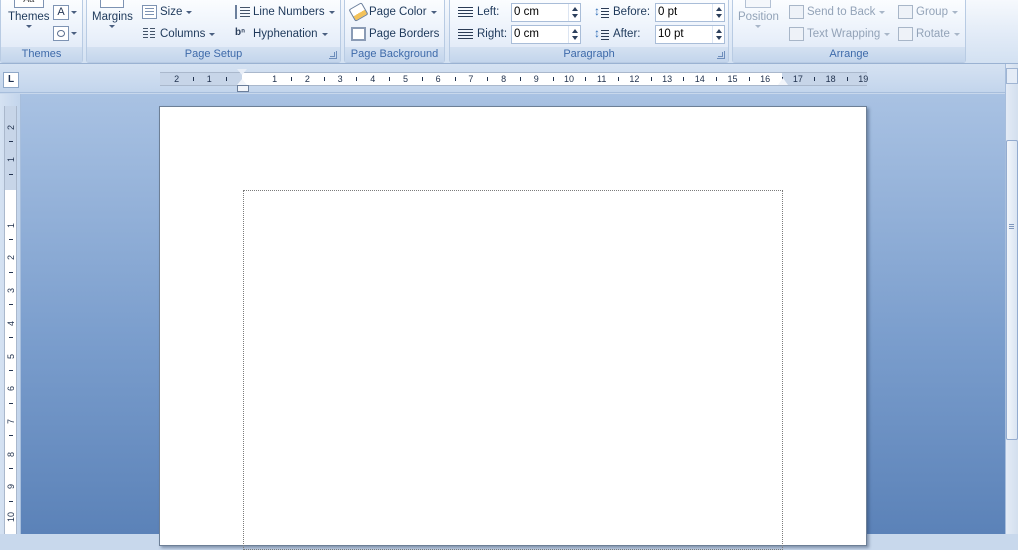 The height and width of the screenshot is (550, 1018). I want to click on position-icon, so click(758, 4).